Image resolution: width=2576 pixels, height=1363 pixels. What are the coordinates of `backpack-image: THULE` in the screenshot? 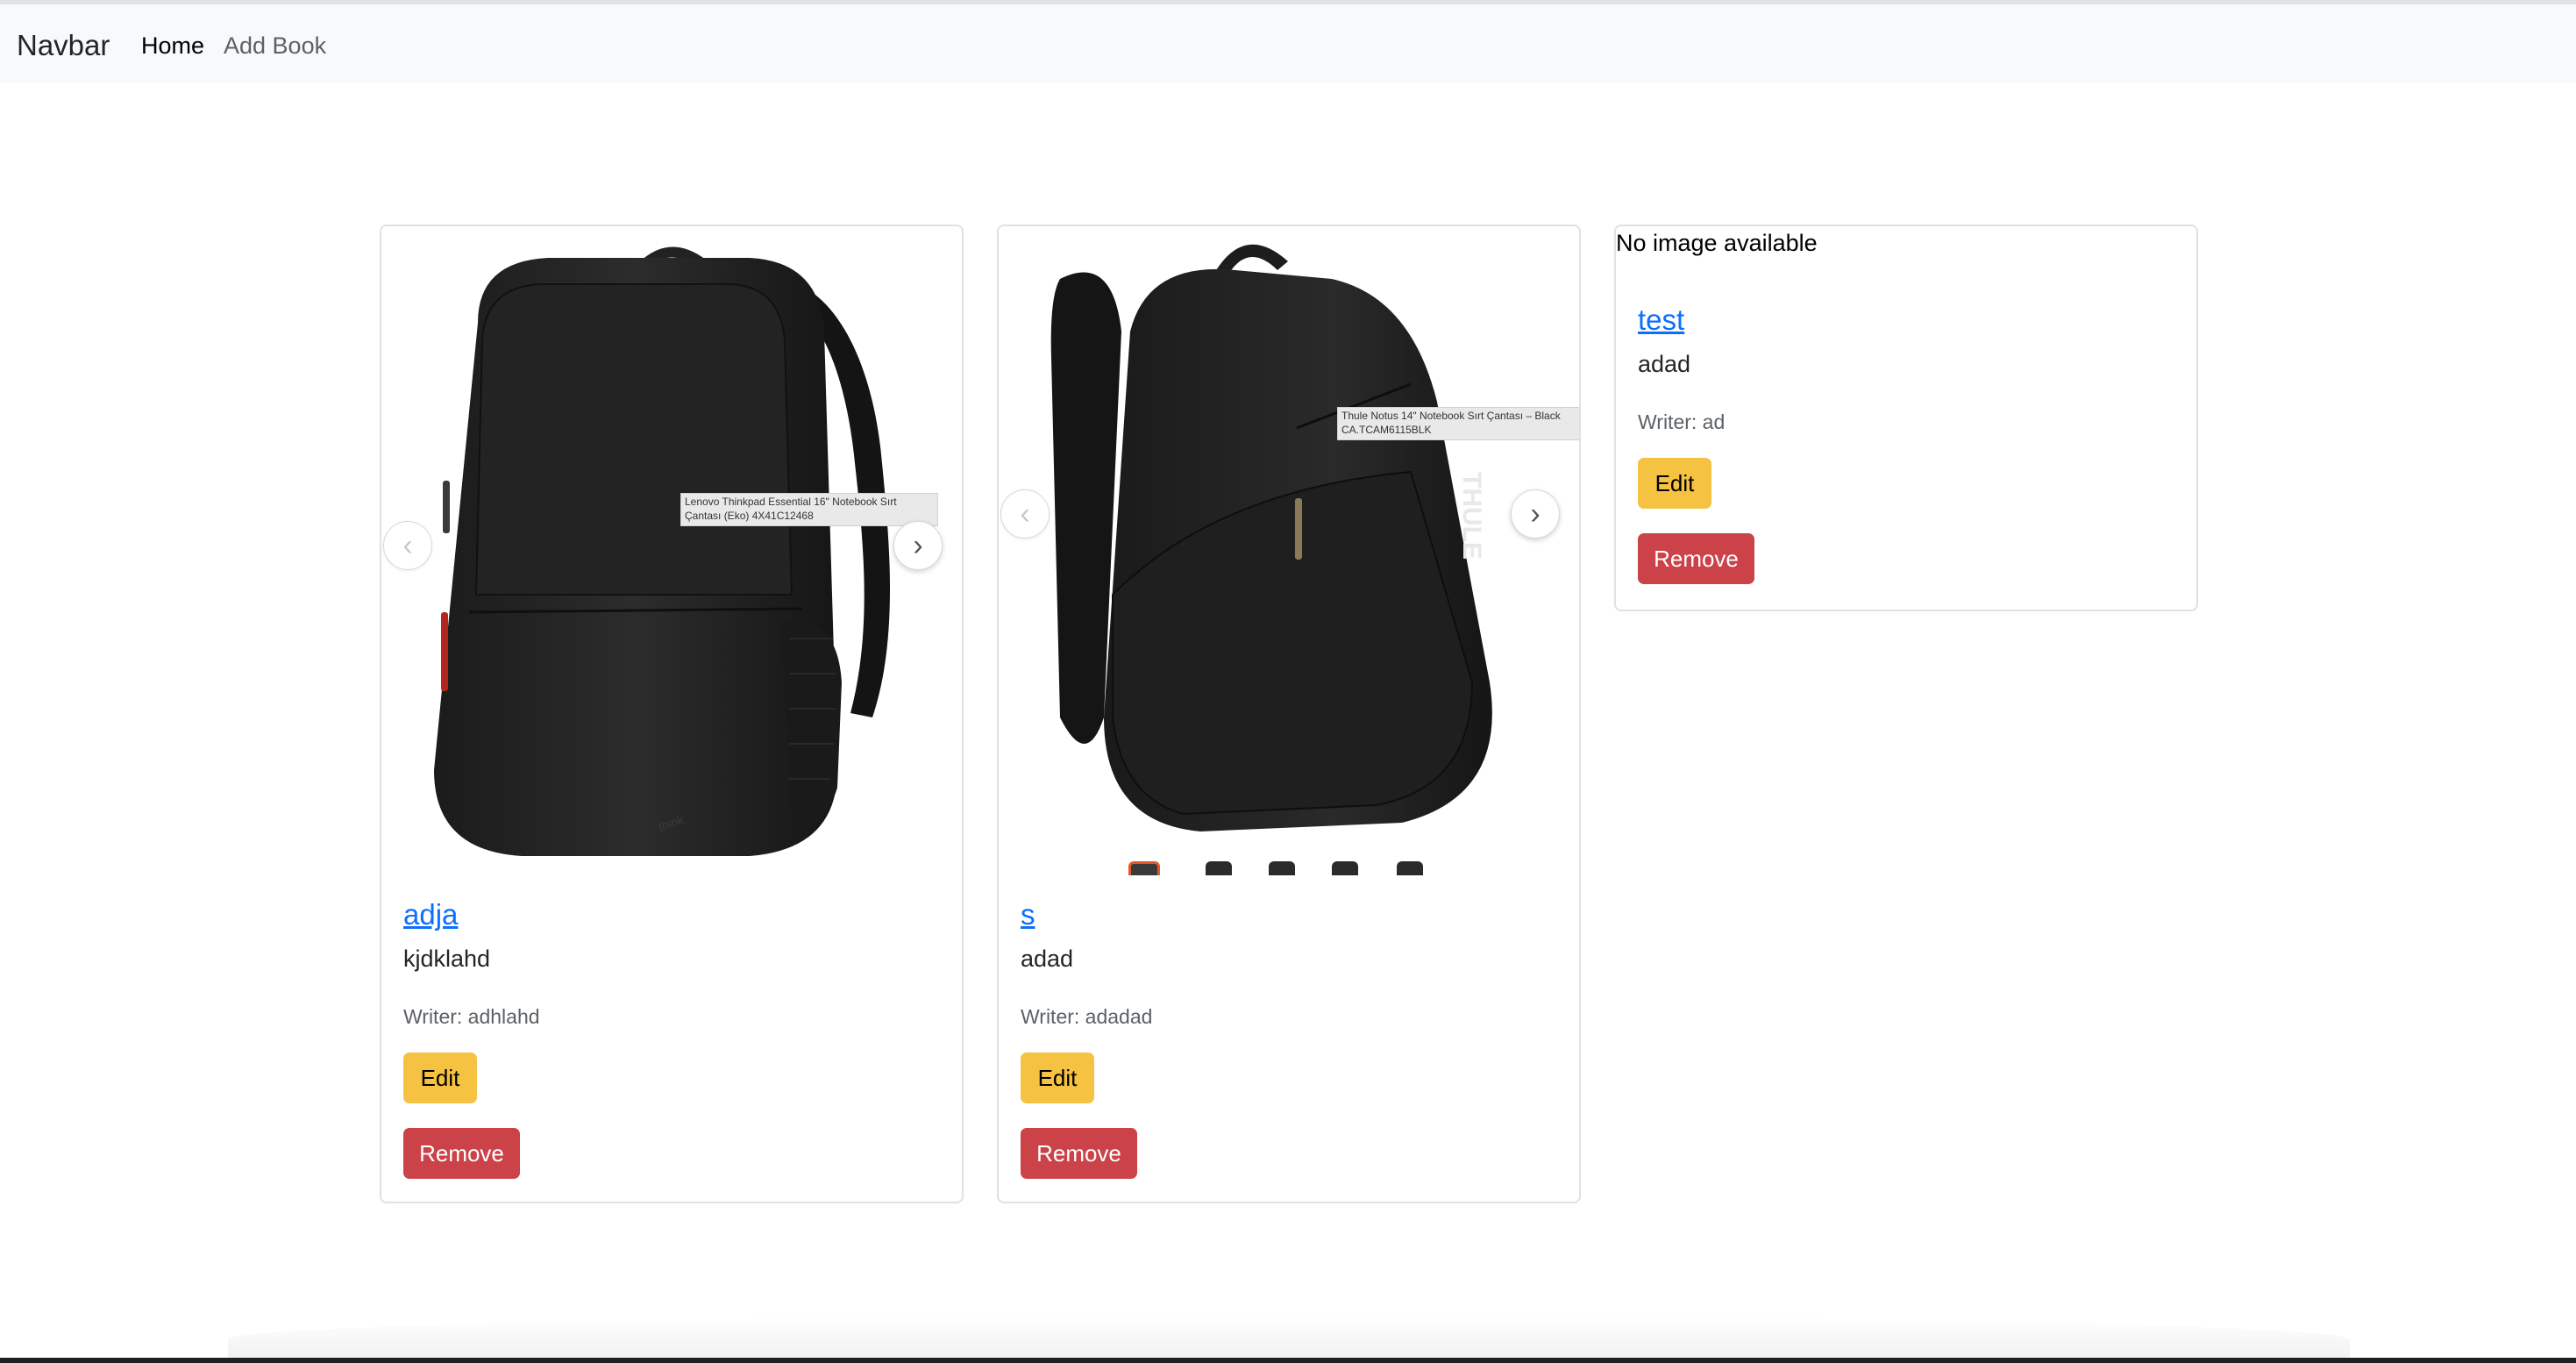 It's located at (1271, 537).